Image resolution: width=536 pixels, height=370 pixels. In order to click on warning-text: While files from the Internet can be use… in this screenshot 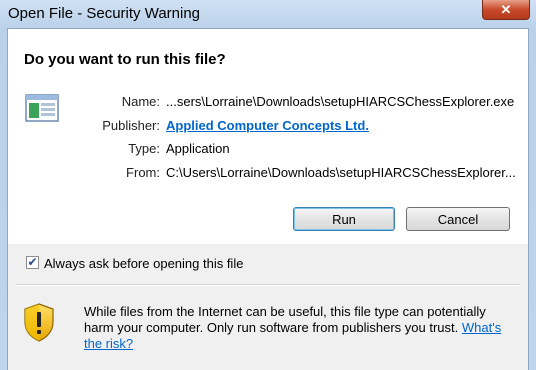, I will do `click(285, 319)`.